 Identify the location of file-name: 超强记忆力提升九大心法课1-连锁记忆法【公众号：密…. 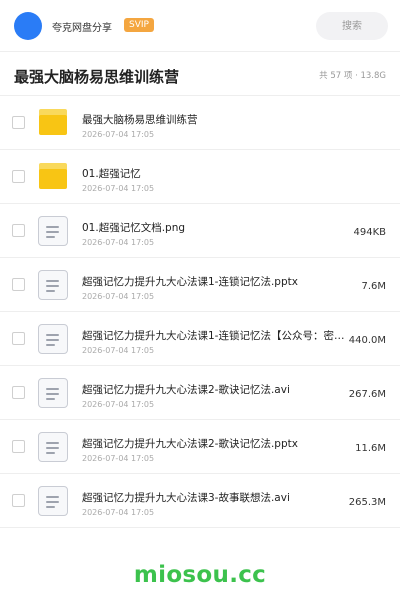
(213, 335).